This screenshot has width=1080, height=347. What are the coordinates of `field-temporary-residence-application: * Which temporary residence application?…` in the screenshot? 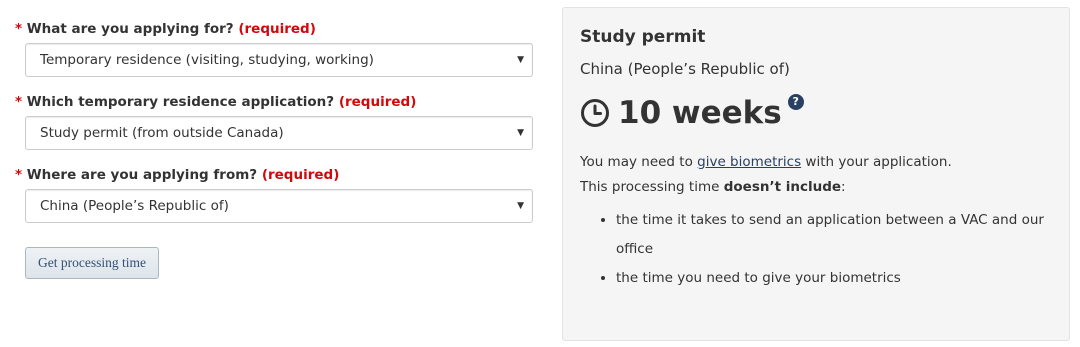 It's located at (275, 121).